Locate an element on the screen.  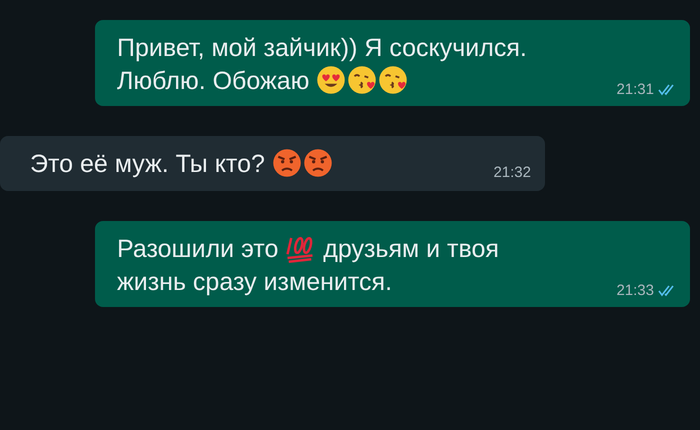
message-time: 21:32 is located at coordinates (512, 172).